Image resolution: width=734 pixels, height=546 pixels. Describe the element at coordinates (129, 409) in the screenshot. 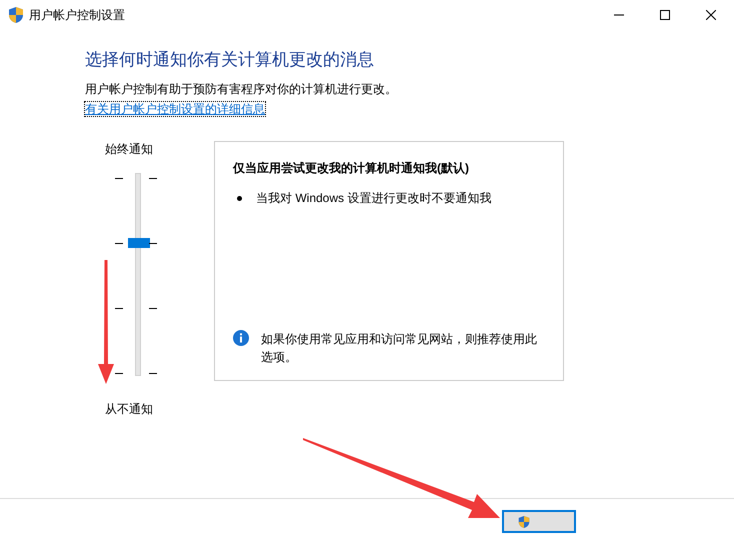

I see `slider-bottom-label: 从不通知` at that location.